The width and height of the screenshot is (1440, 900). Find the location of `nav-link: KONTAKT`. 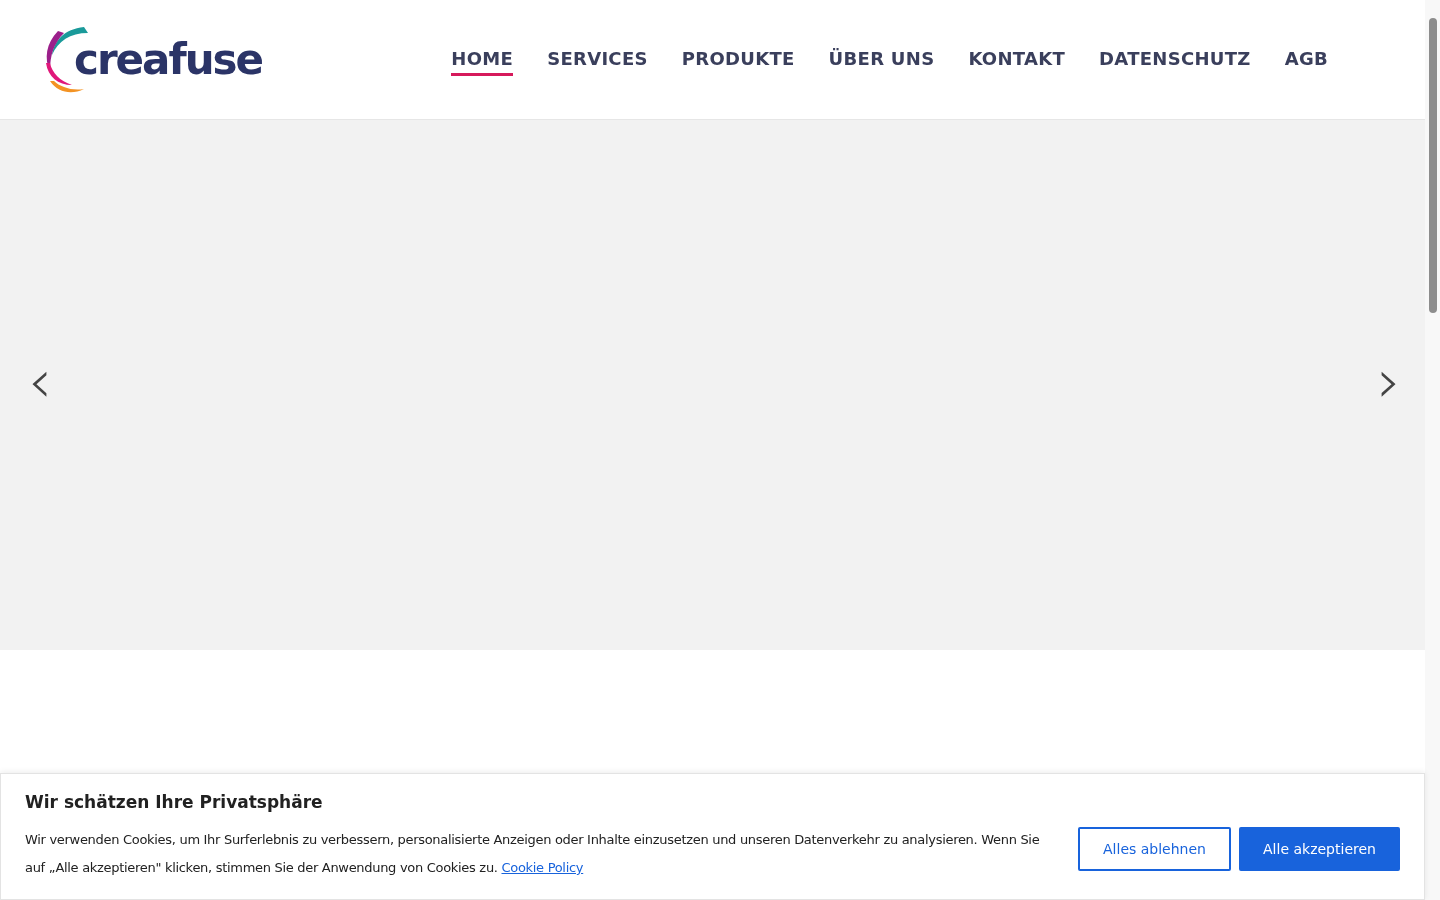

nav-link: KONTAKT is located at coordinates (1017, 59).